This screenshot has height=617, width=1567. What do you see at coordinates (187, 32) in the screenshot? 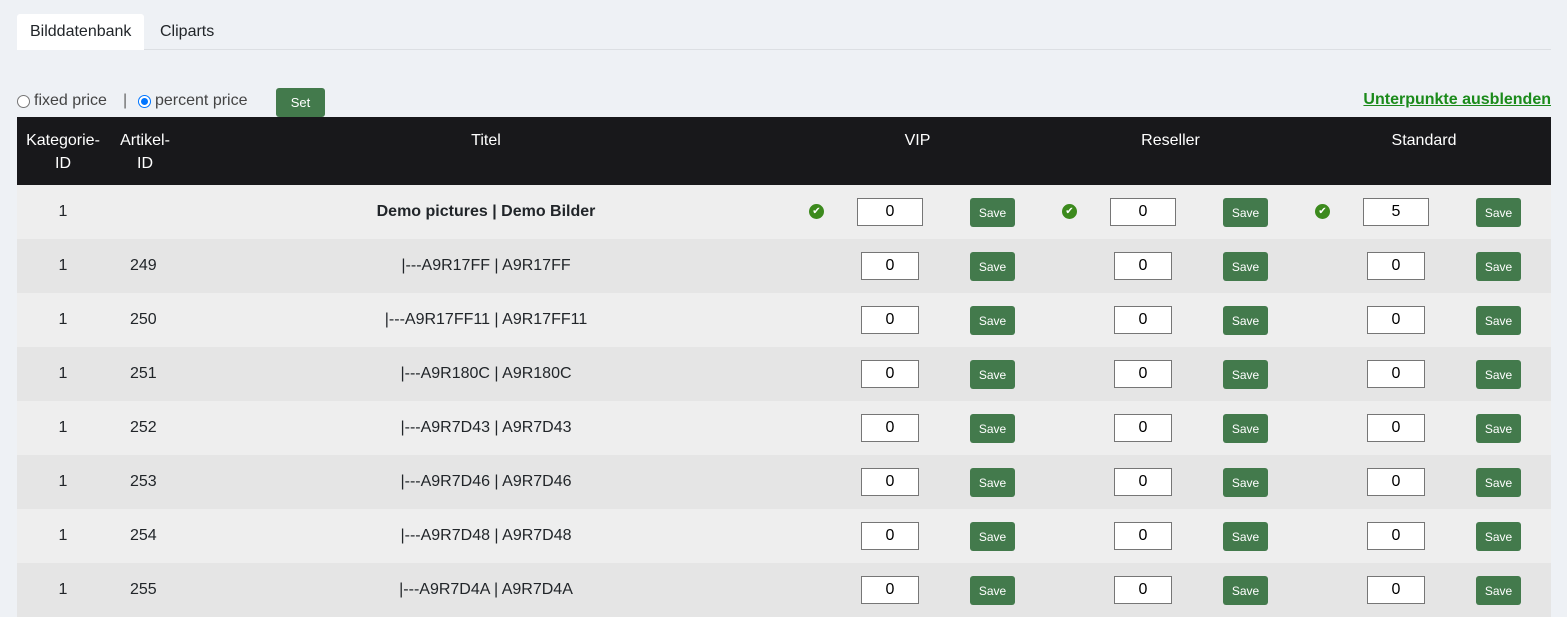
I see `tab-cliparts: Cliparts` at bounding box center [187, 32].